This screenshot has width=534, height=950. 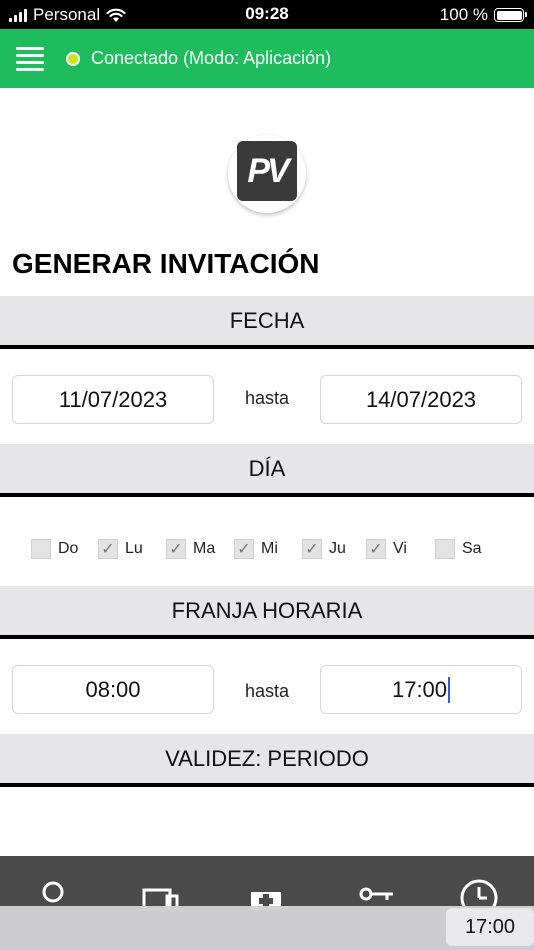 I want to click on day-checkbox-do: Do, so click(x=54, y=549).